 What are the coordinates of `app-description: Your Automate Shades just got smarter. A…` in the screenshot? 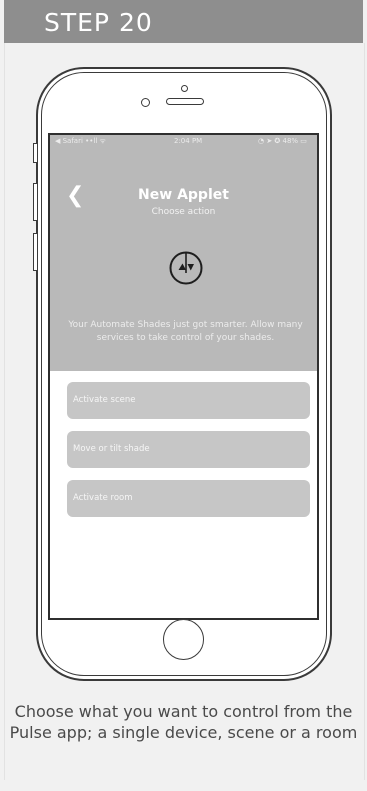 It's located at (185, 331).